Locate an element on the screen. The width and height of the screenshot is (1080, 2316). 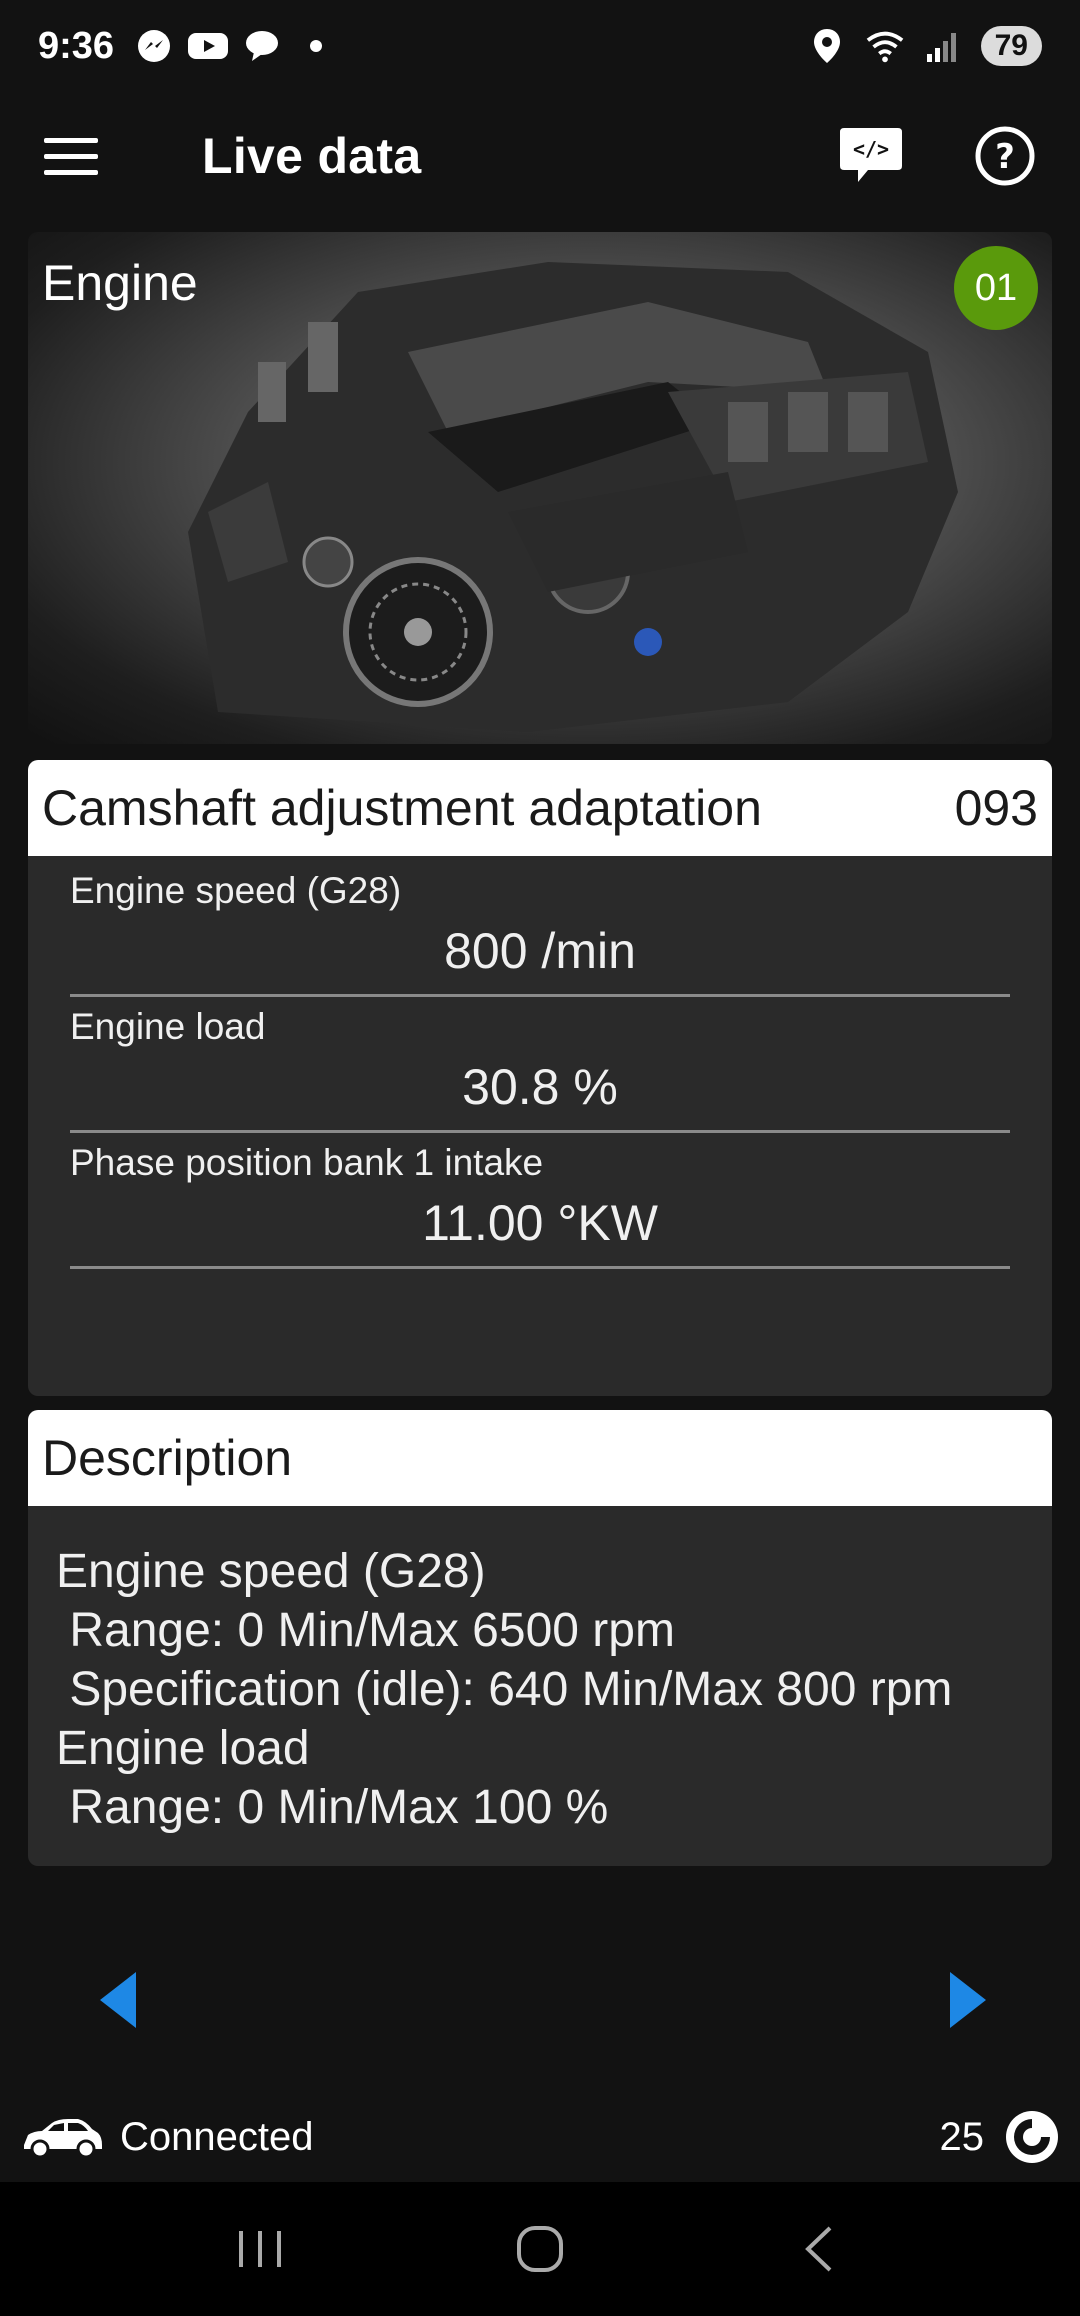
description-title: Description is located at coordinates (167, 1458).